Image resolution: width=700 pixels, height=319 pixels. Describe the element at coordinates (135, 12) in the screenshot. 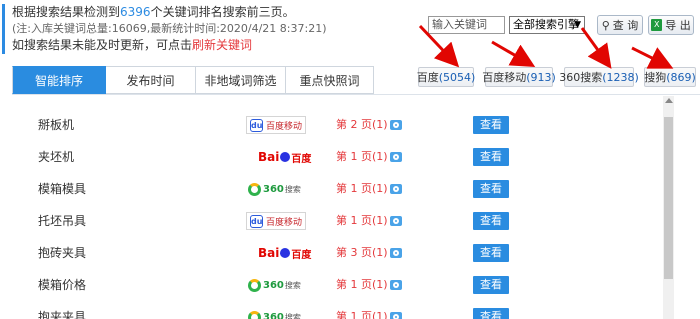

I see `keyword-count: 6396` at that location.